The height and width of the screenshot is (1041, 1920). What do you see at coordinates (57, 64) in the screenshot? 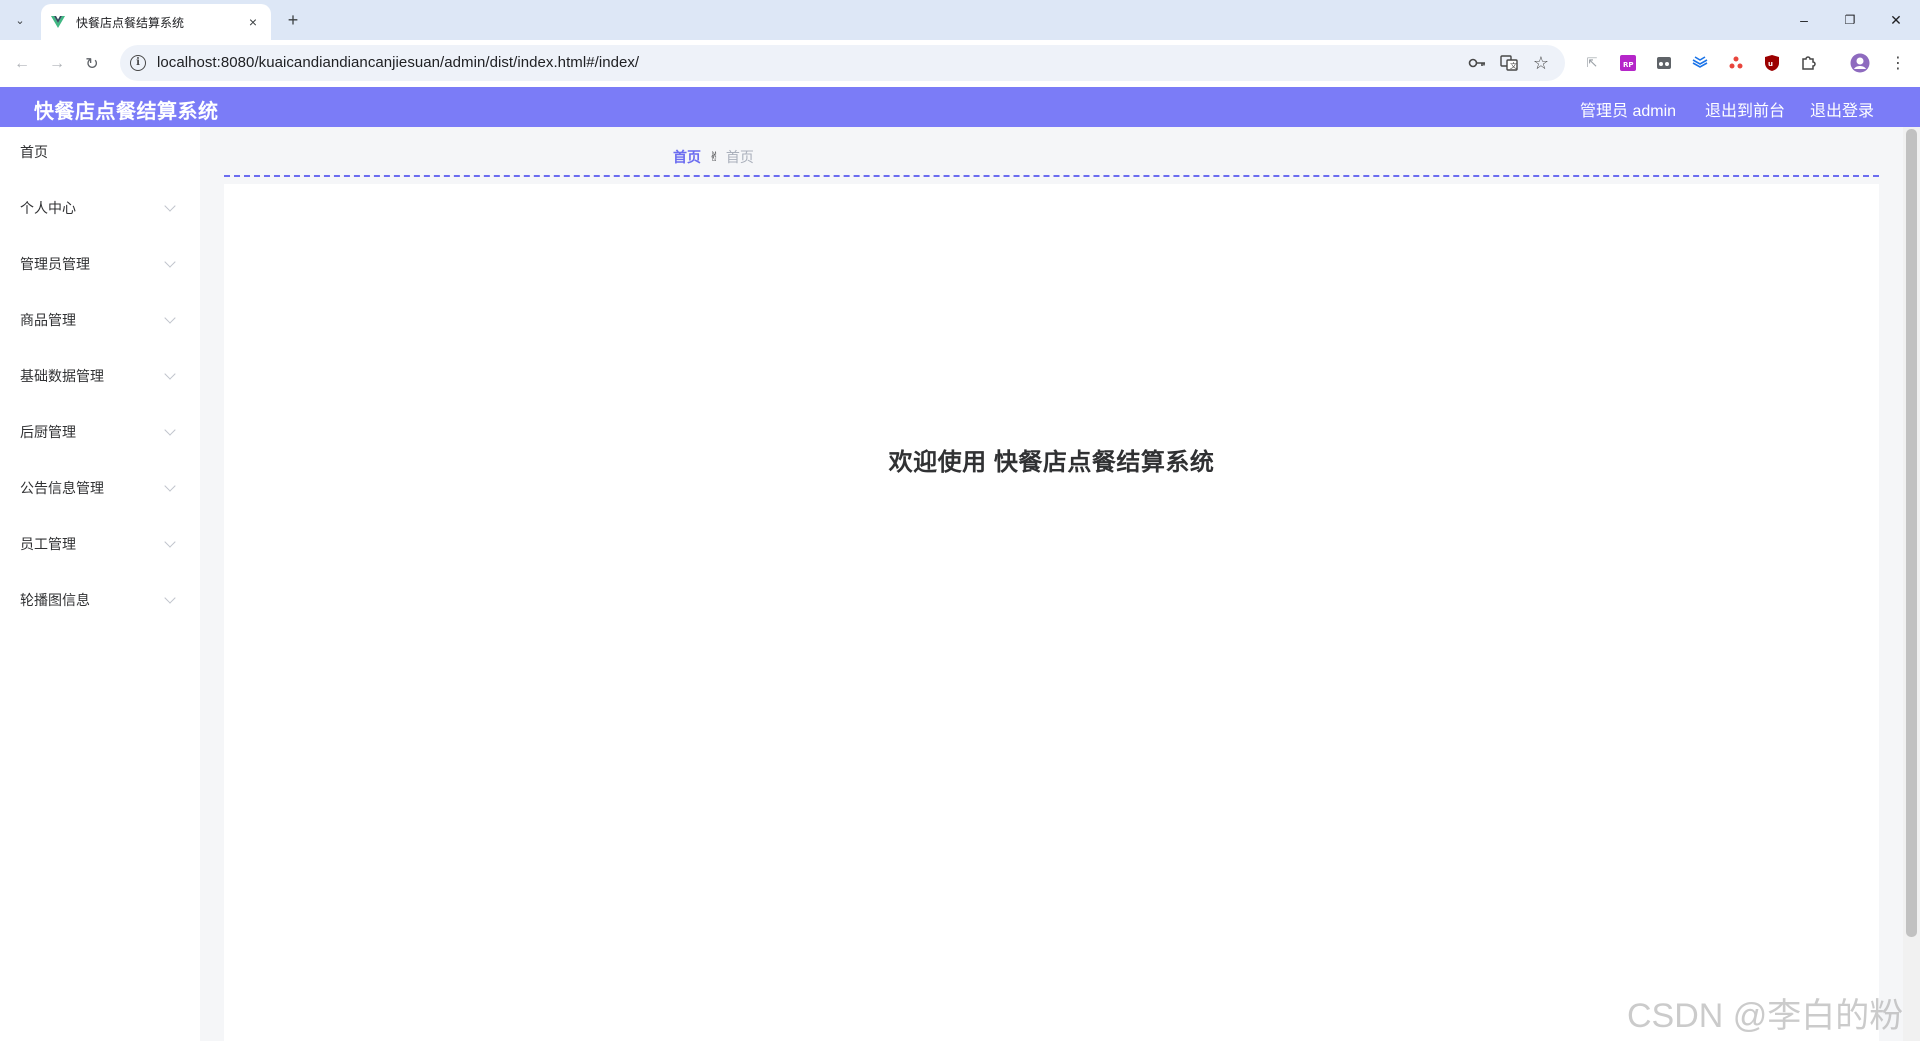
I see `forward-button: →` at bounding box center [57, 64].